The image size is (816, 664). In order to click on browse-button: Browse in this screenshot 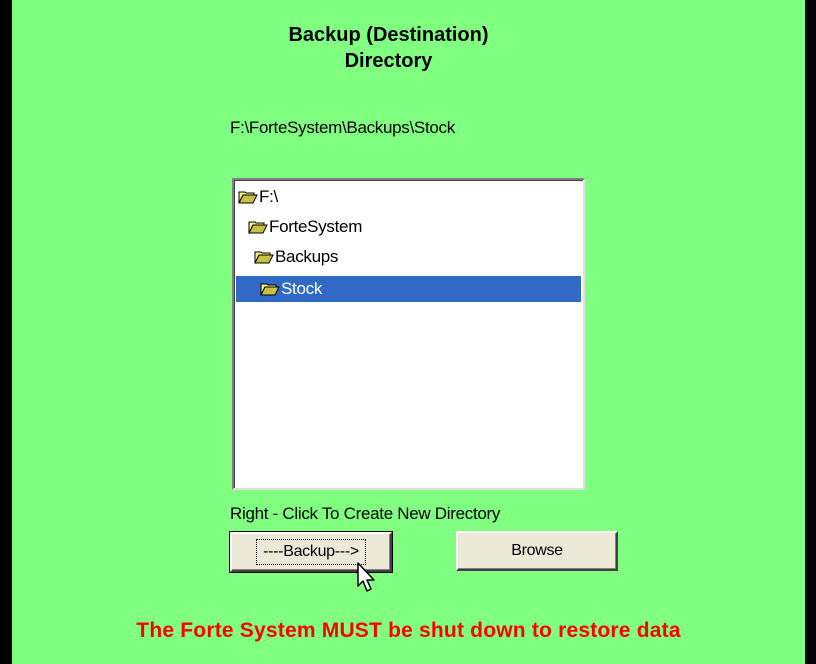, I will do `click(537, 551)`.